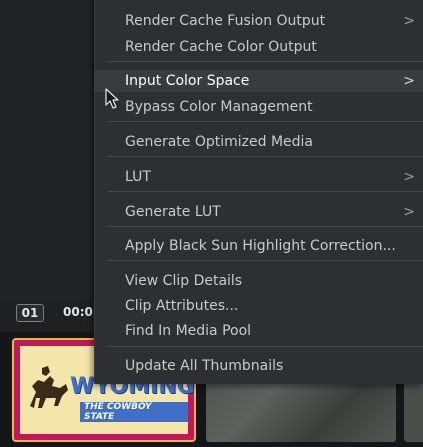 The width and height of the screenshot is (423, 447). What do you see at coordinates (225, 21) in the screenshot?
I see `menu-item-label: Render Cache Fusion Output` at bounding box center [225, 21].